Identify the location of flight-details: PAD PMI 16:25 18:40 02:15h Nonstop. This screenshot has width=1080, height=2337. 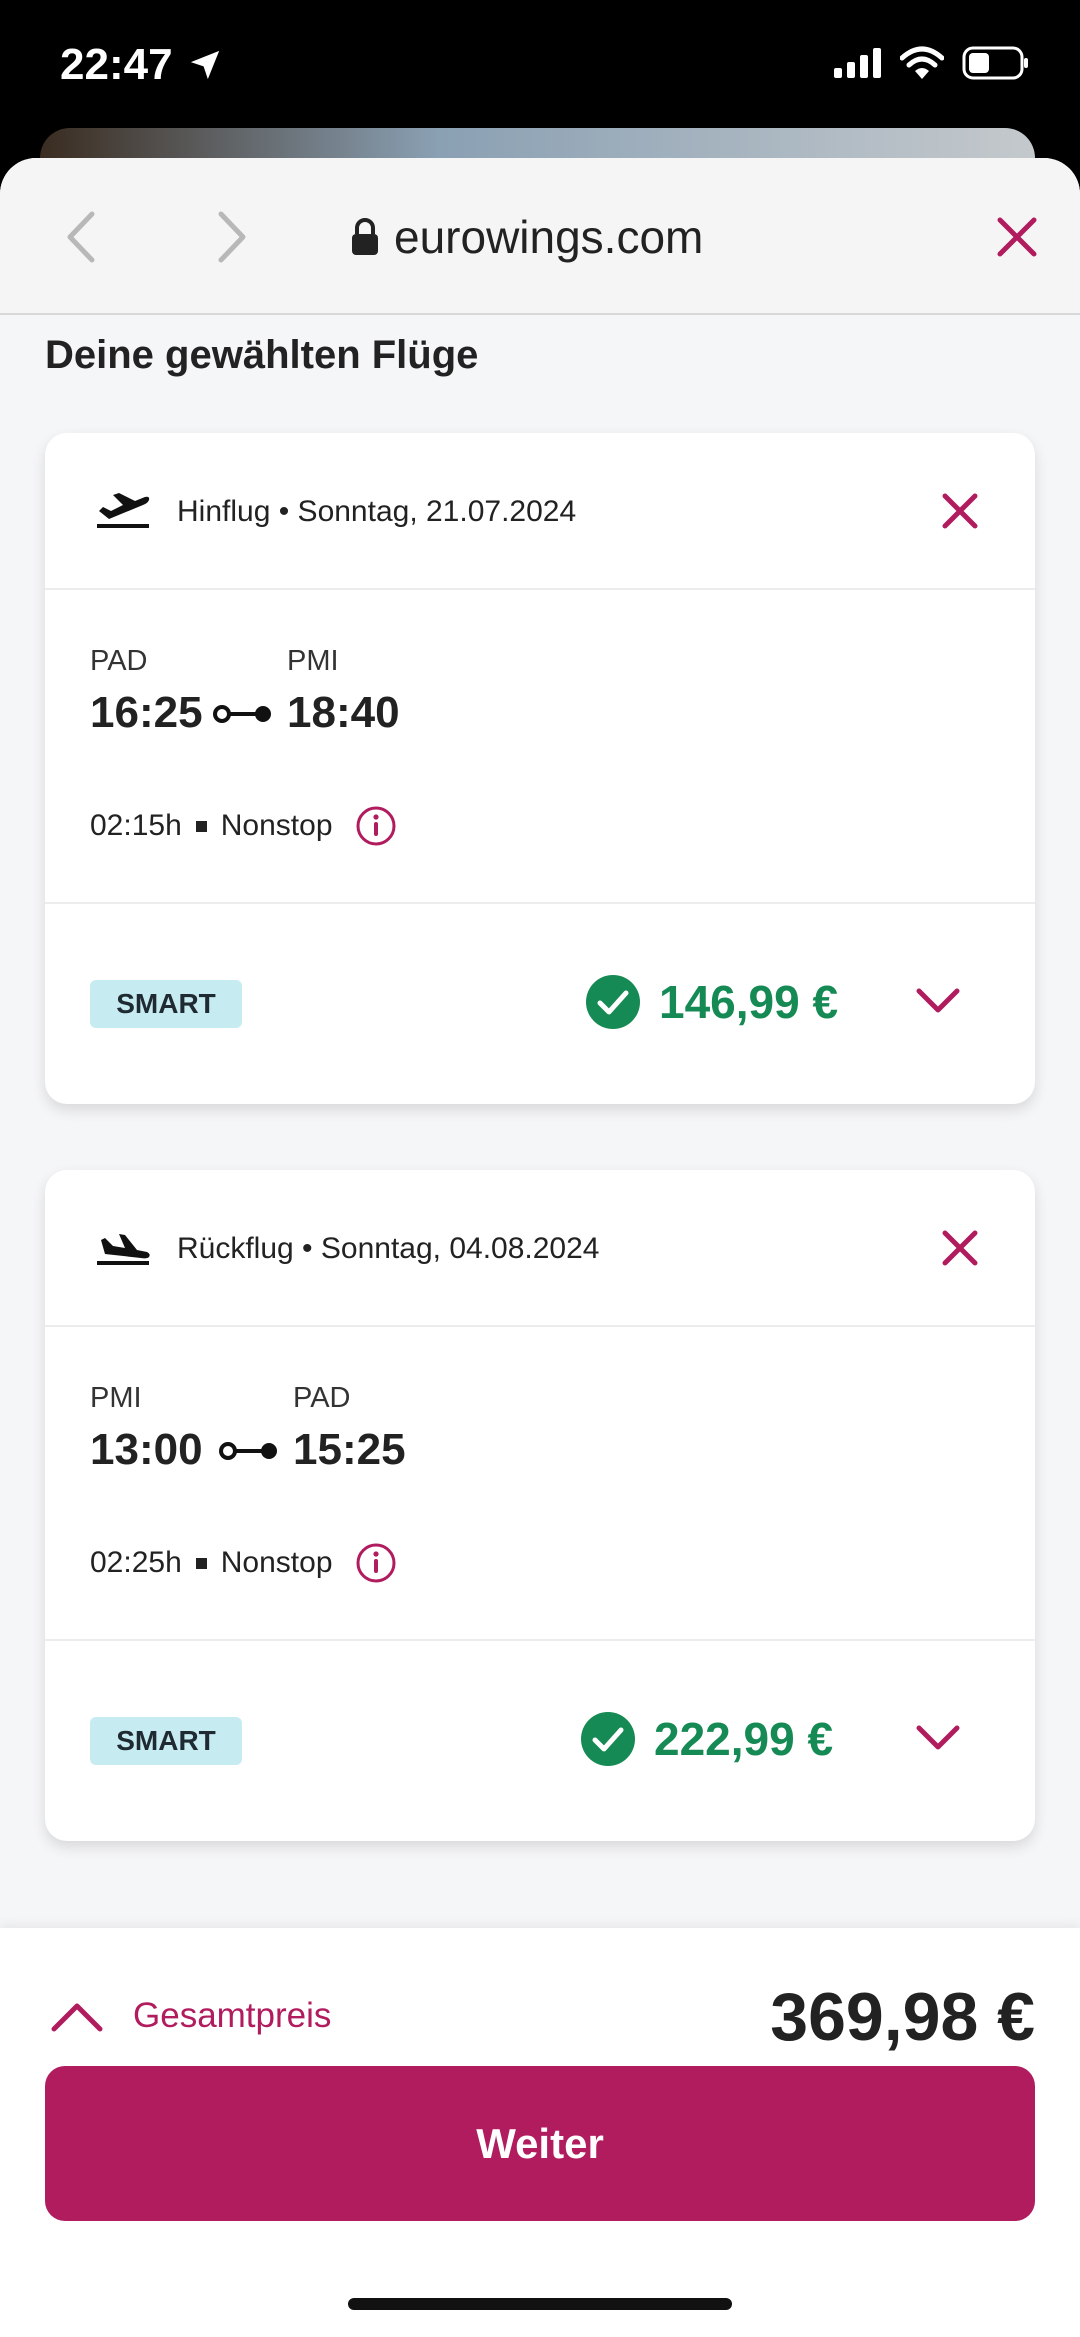
(540, 747).